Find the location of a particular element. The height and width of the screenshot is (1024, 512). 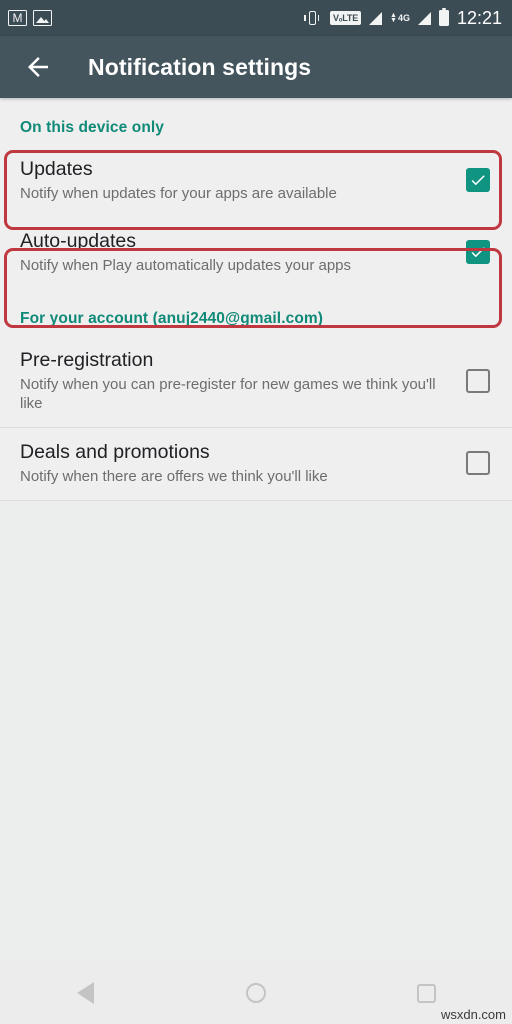

checkbox-updates is located at coordinates (478, 180).